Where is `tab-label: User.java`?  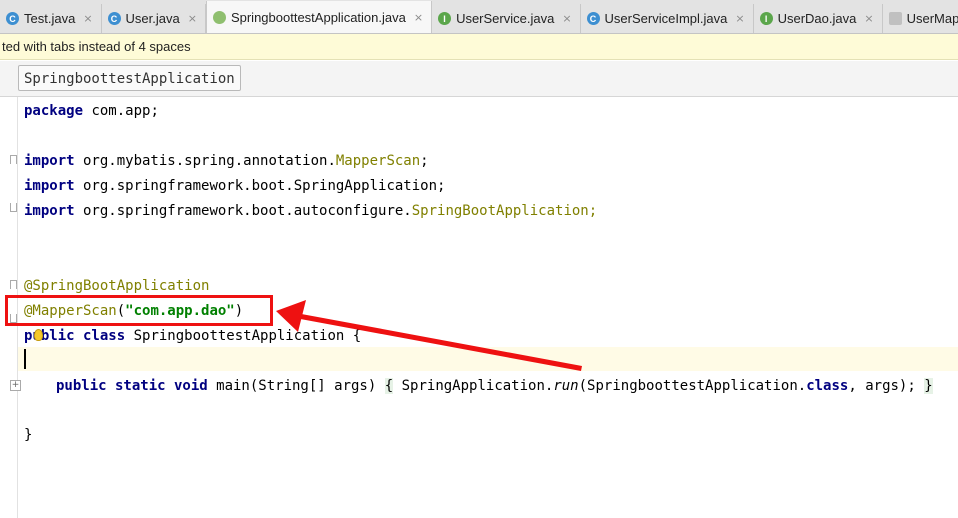
tab-label: User.java is located at coordinates (152, 18).